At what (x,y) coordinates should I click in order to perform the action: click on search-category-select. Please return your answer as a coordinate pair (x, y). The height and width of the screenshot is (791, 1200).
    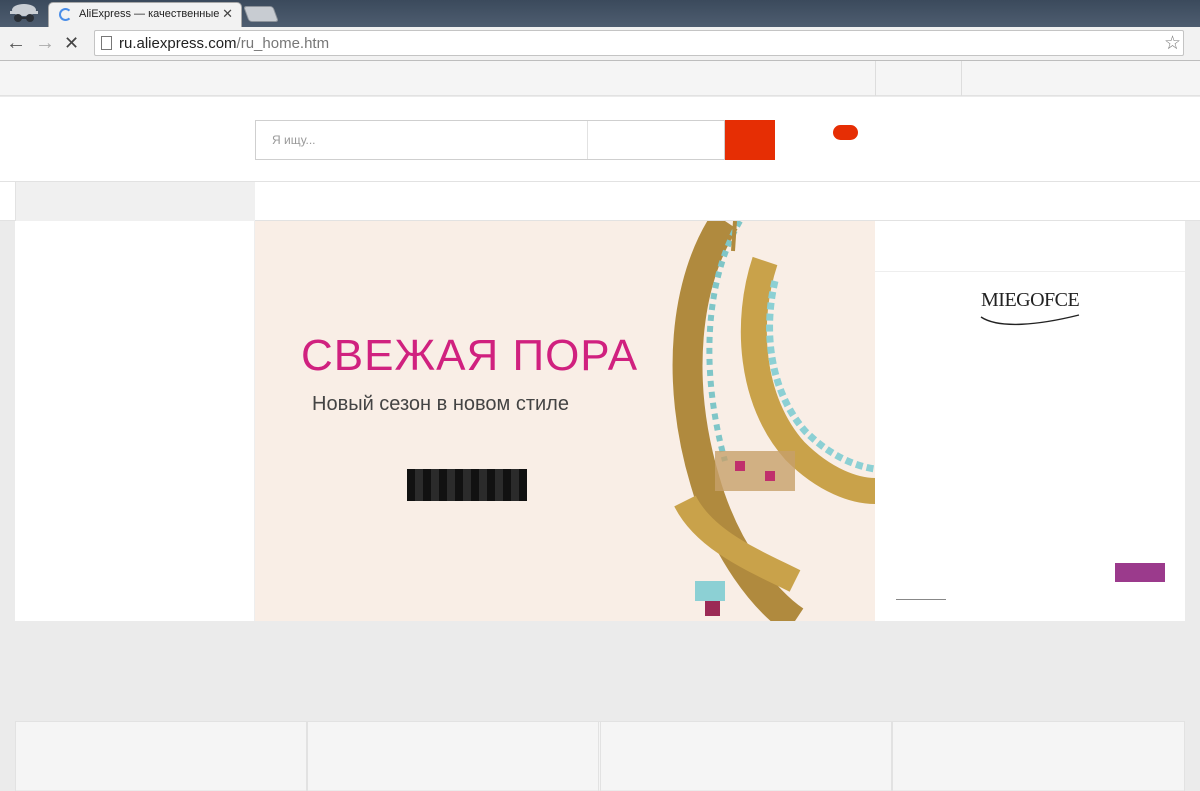
    Looking at the image, I should click on (656, 140).